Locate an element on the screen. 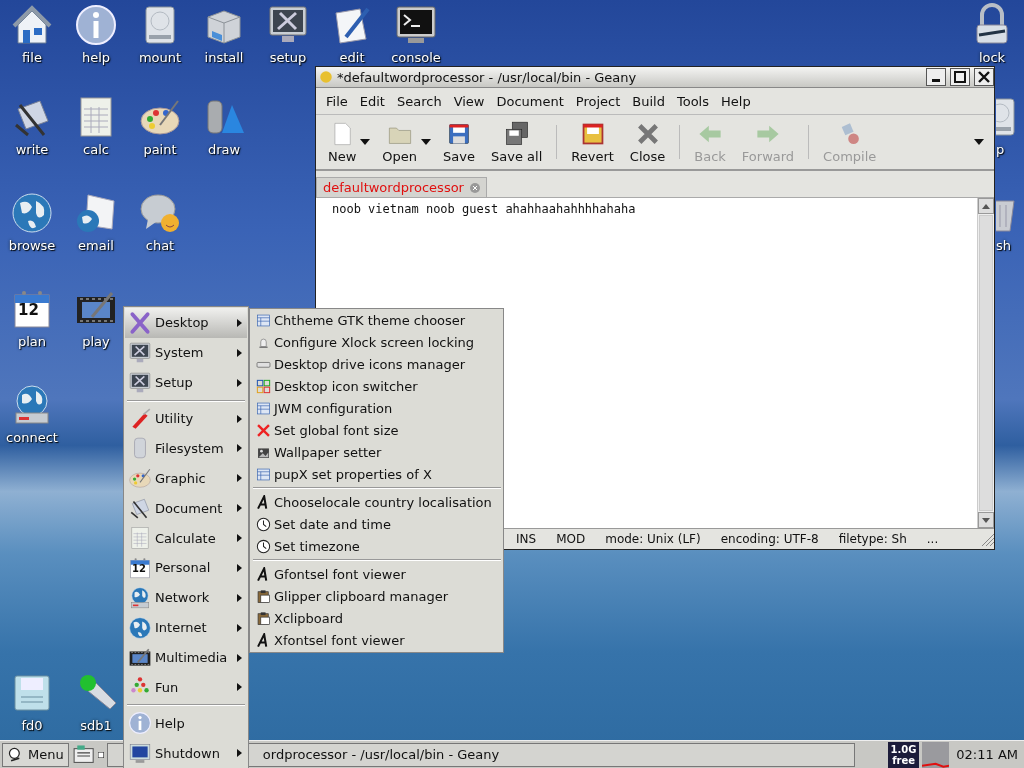 Image resolution: width=1024 pixels, height=768 pixels. maximize-button is located at coordinates (960, 77).